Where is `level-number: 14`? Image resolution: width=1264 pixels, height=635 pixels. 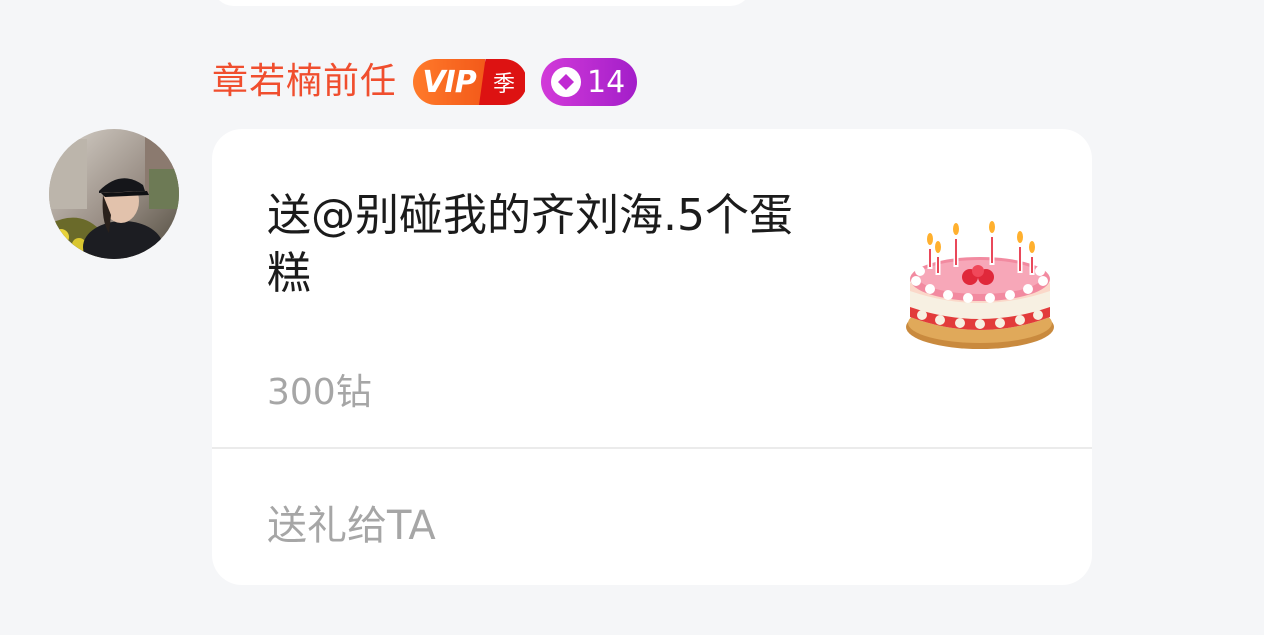 level-number: 14 is located at coordinates (606, 82).